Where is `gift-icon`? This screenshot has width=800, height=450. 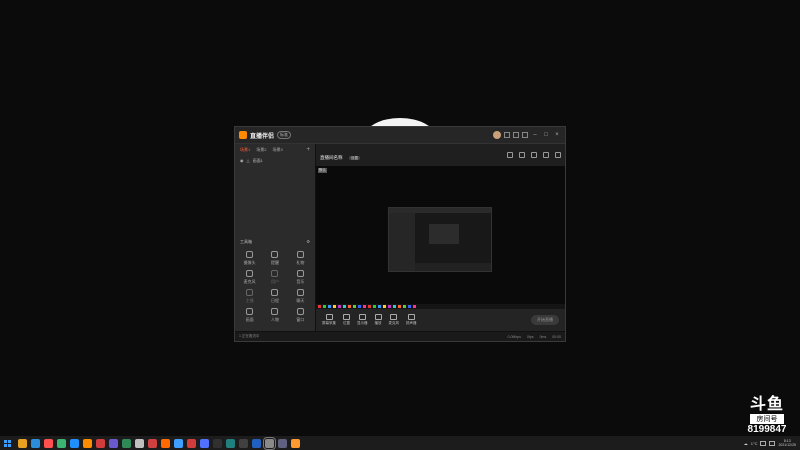
gift-icon is located at coordinates (300, 254).